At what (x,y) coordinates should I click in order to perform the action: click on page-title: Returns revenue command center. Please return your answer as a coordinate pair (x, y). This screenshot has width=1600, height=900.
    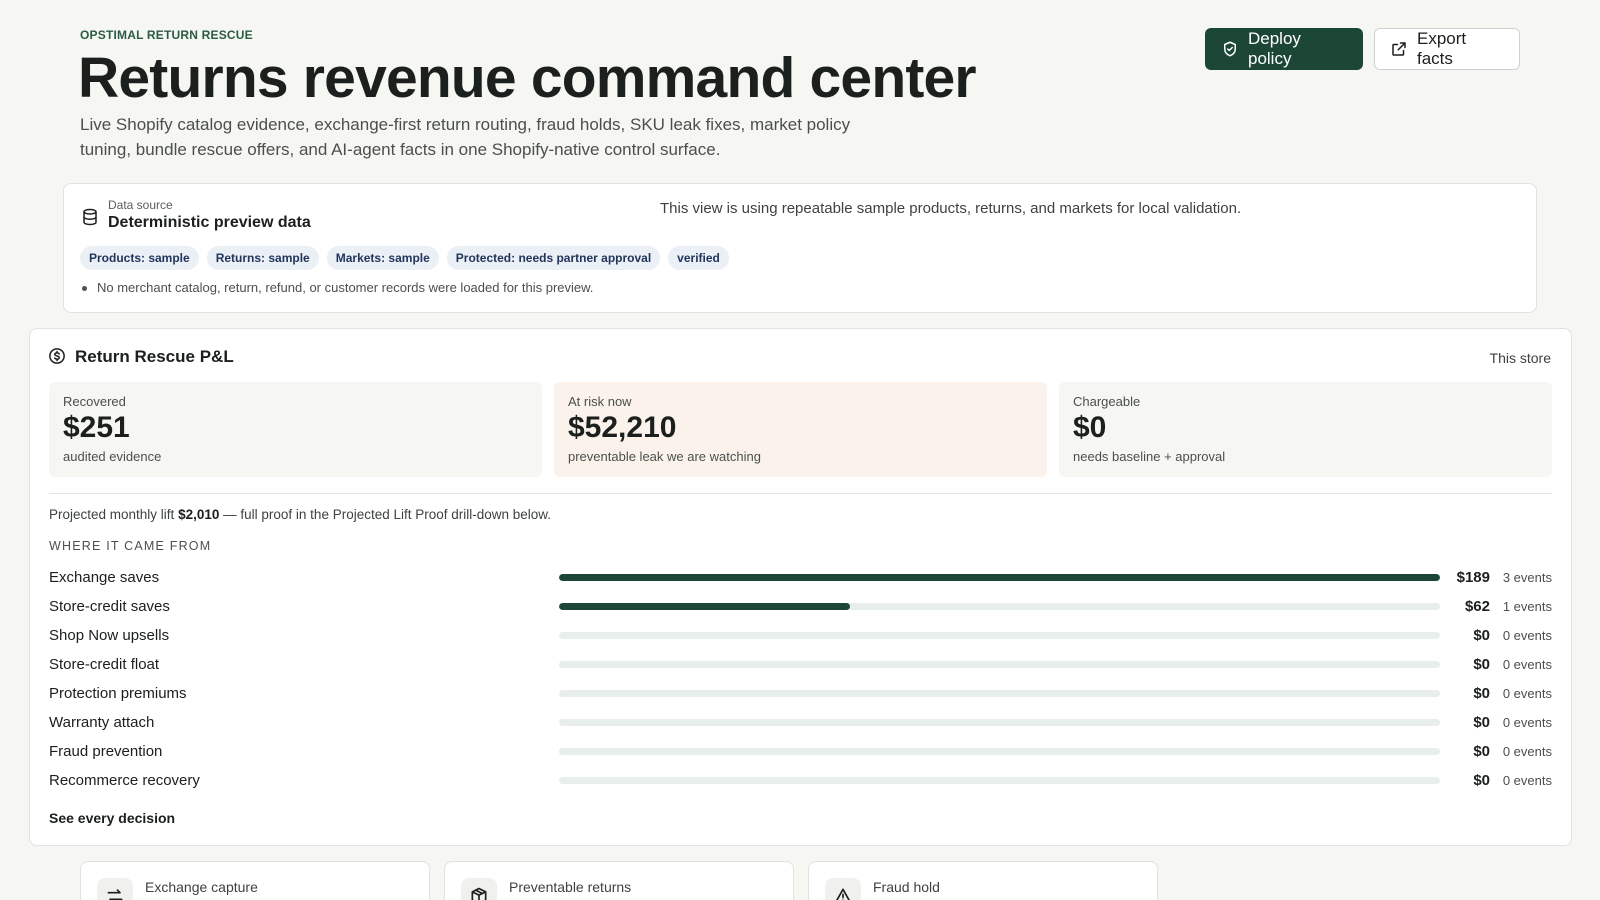
    Looking at the image, I should click on (527, 78).